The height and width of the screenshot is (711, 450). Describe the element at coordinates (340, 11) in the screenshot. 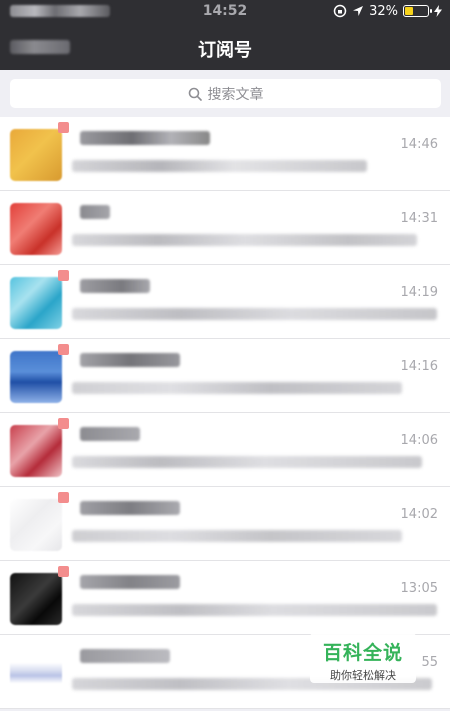

I see `rotation-lock-icon` at that location.